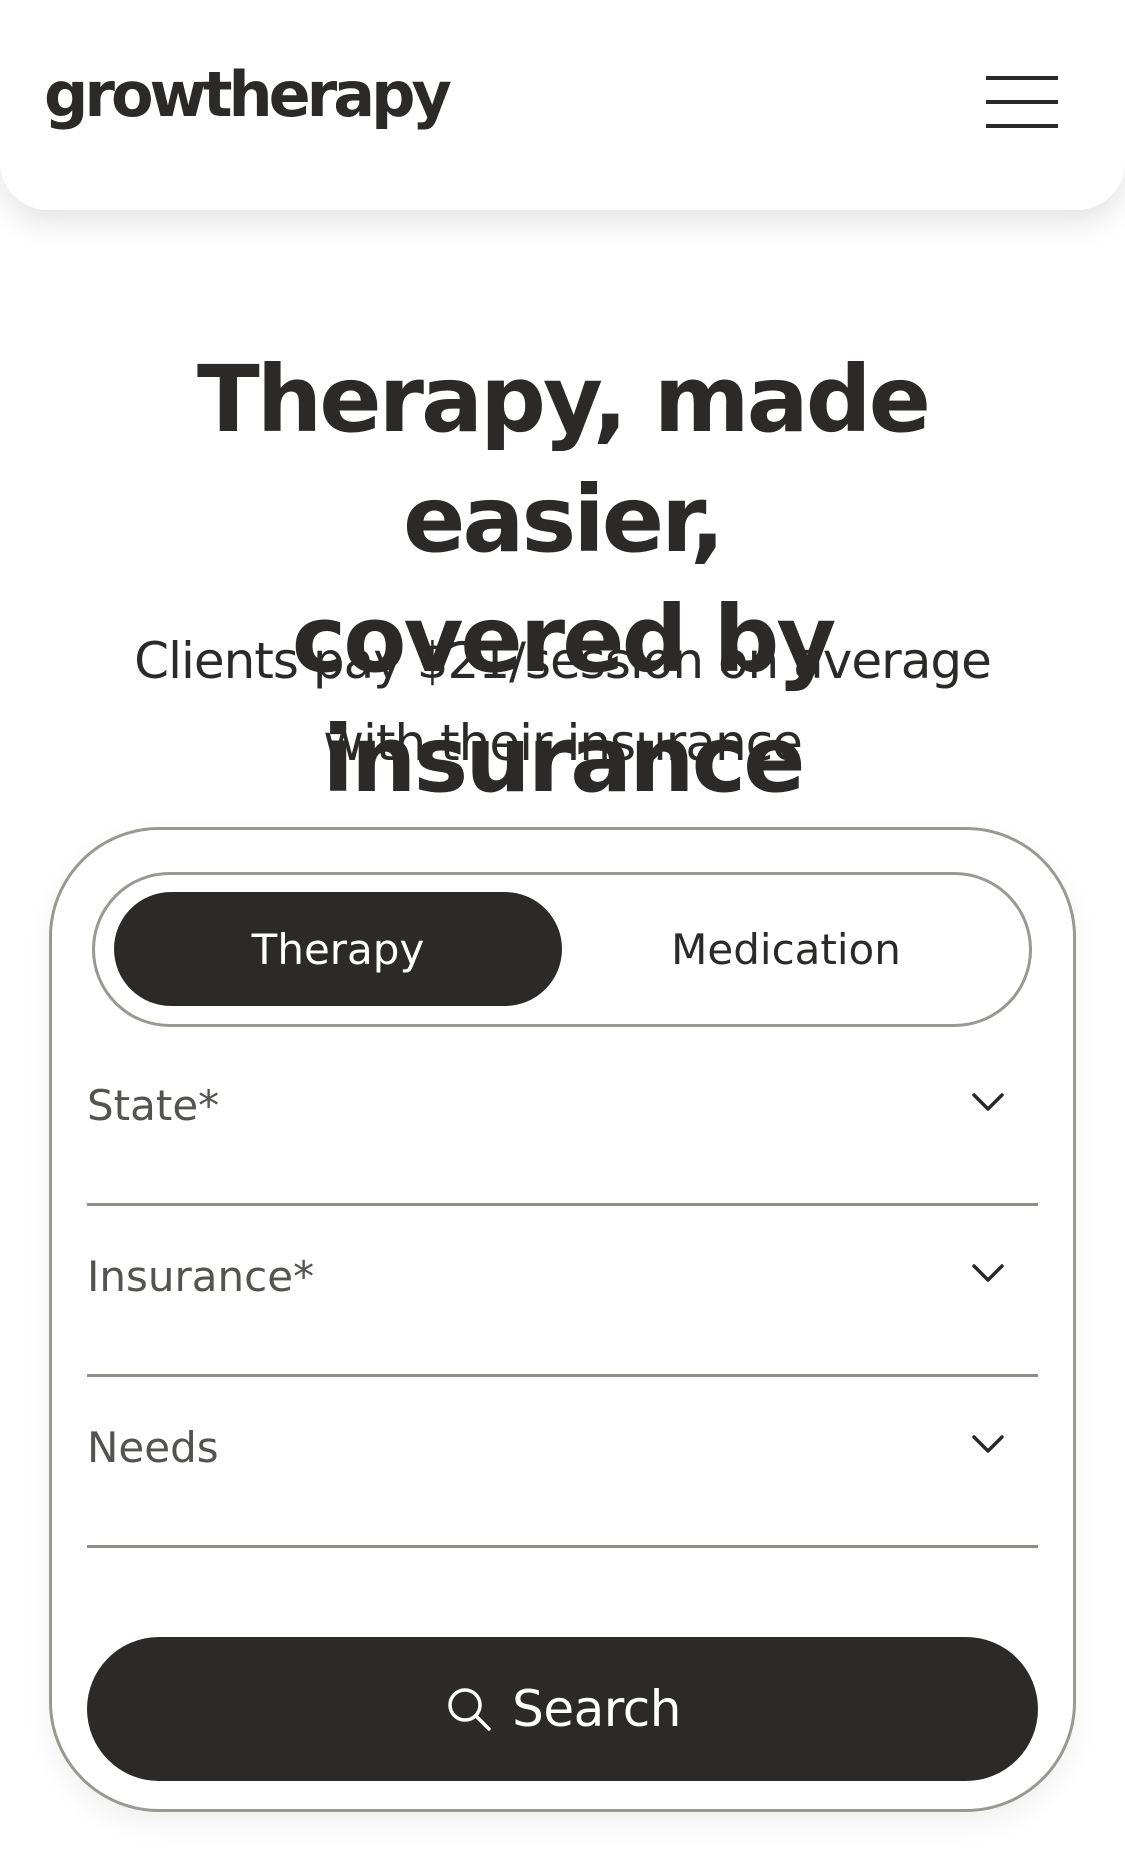 This screenshot has width=1125, height=1876. Describe the element at coordinates (786, 949) in the screenshot. I see `tab-medication: Medication` at that location.